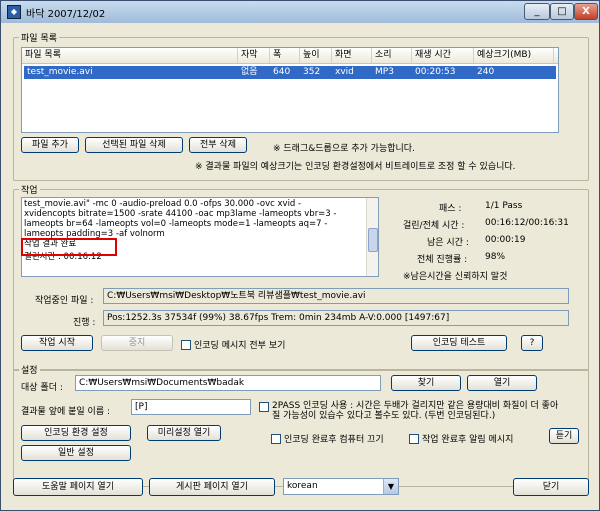  I want to click on column-header-est-size: 예상크기(MB), so click(514, 55).